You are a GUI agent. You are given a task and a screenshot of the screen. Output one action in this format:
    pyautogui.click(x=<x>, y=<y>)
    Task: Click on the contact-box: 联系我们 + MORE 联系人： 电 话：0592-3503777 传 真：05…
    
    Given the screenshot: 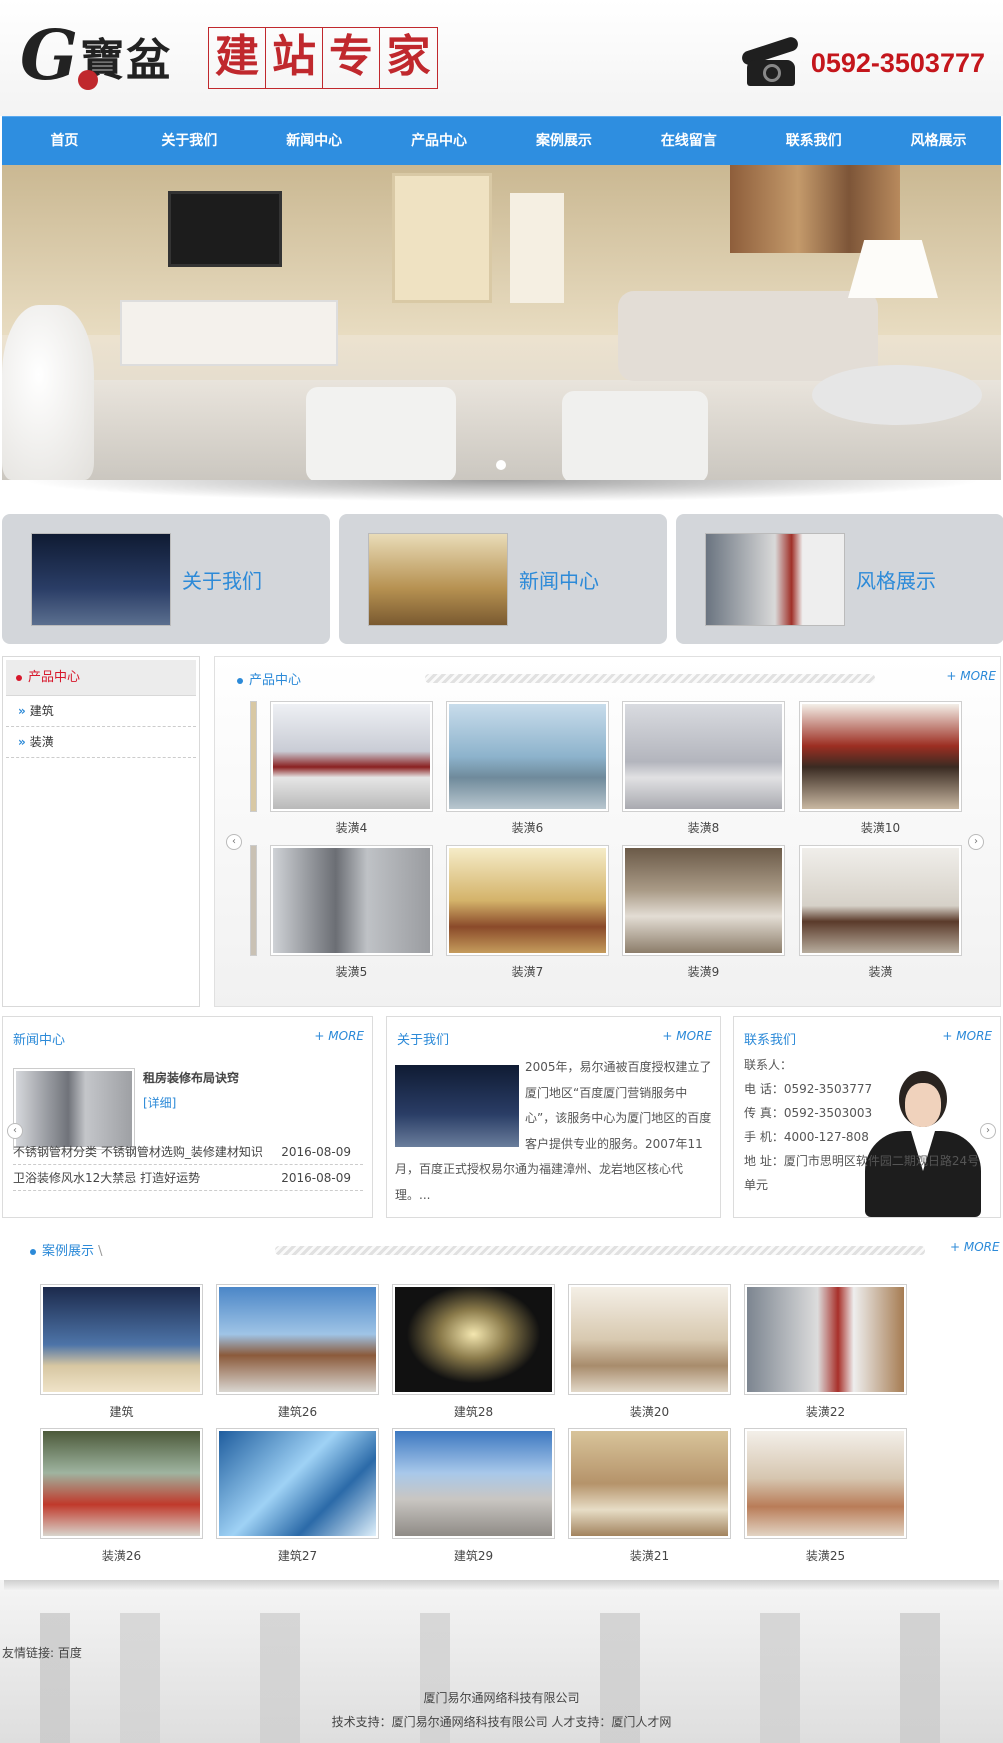 What is the action you would take?
    pyautogui.click(x=867, y=1117)
    